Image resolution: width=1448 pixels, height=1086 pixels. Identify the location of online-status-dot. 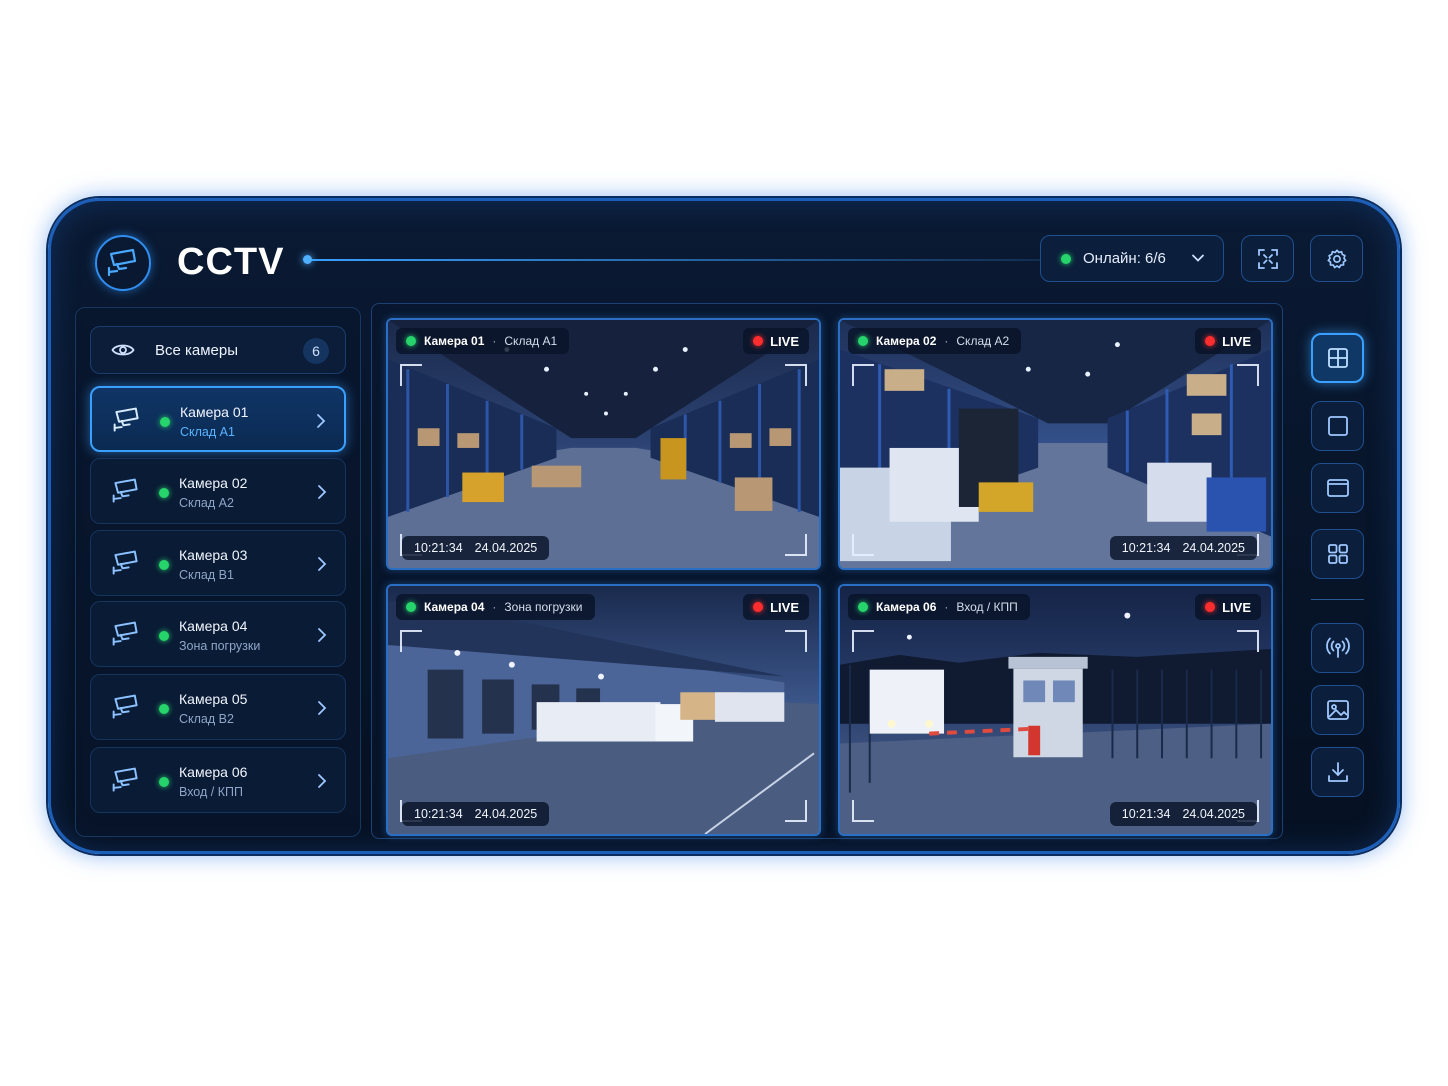
(1066, 258).